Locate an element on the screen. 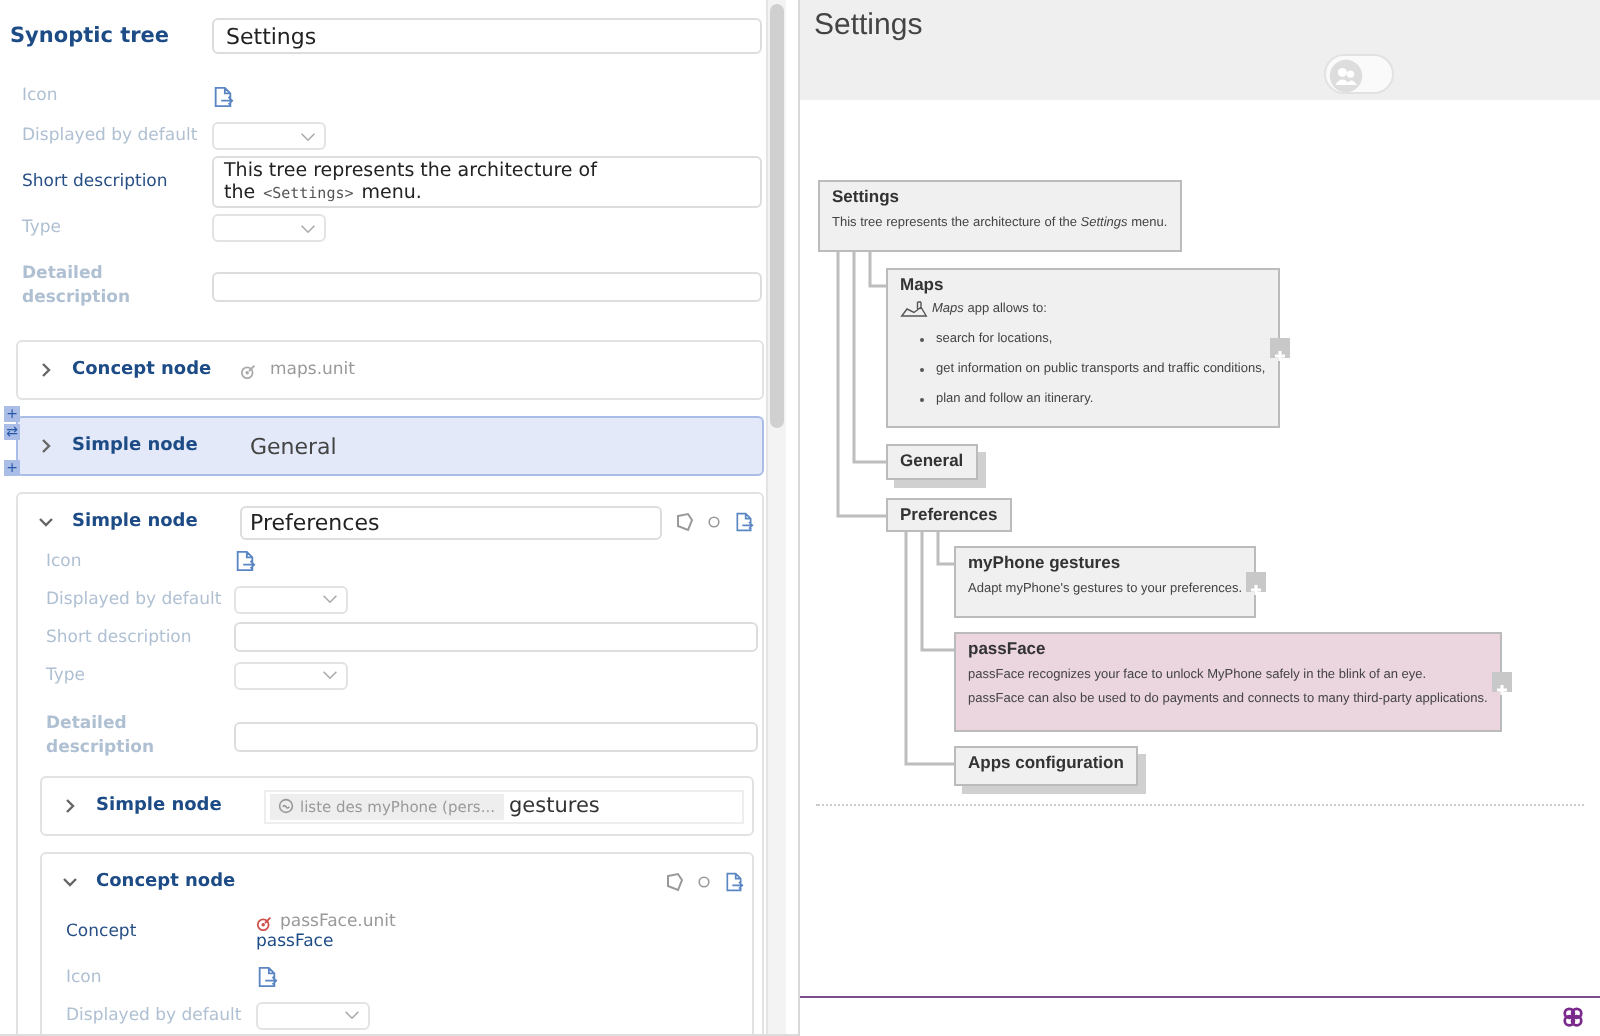  name-field: Settings is located at coordinates (487, 36).